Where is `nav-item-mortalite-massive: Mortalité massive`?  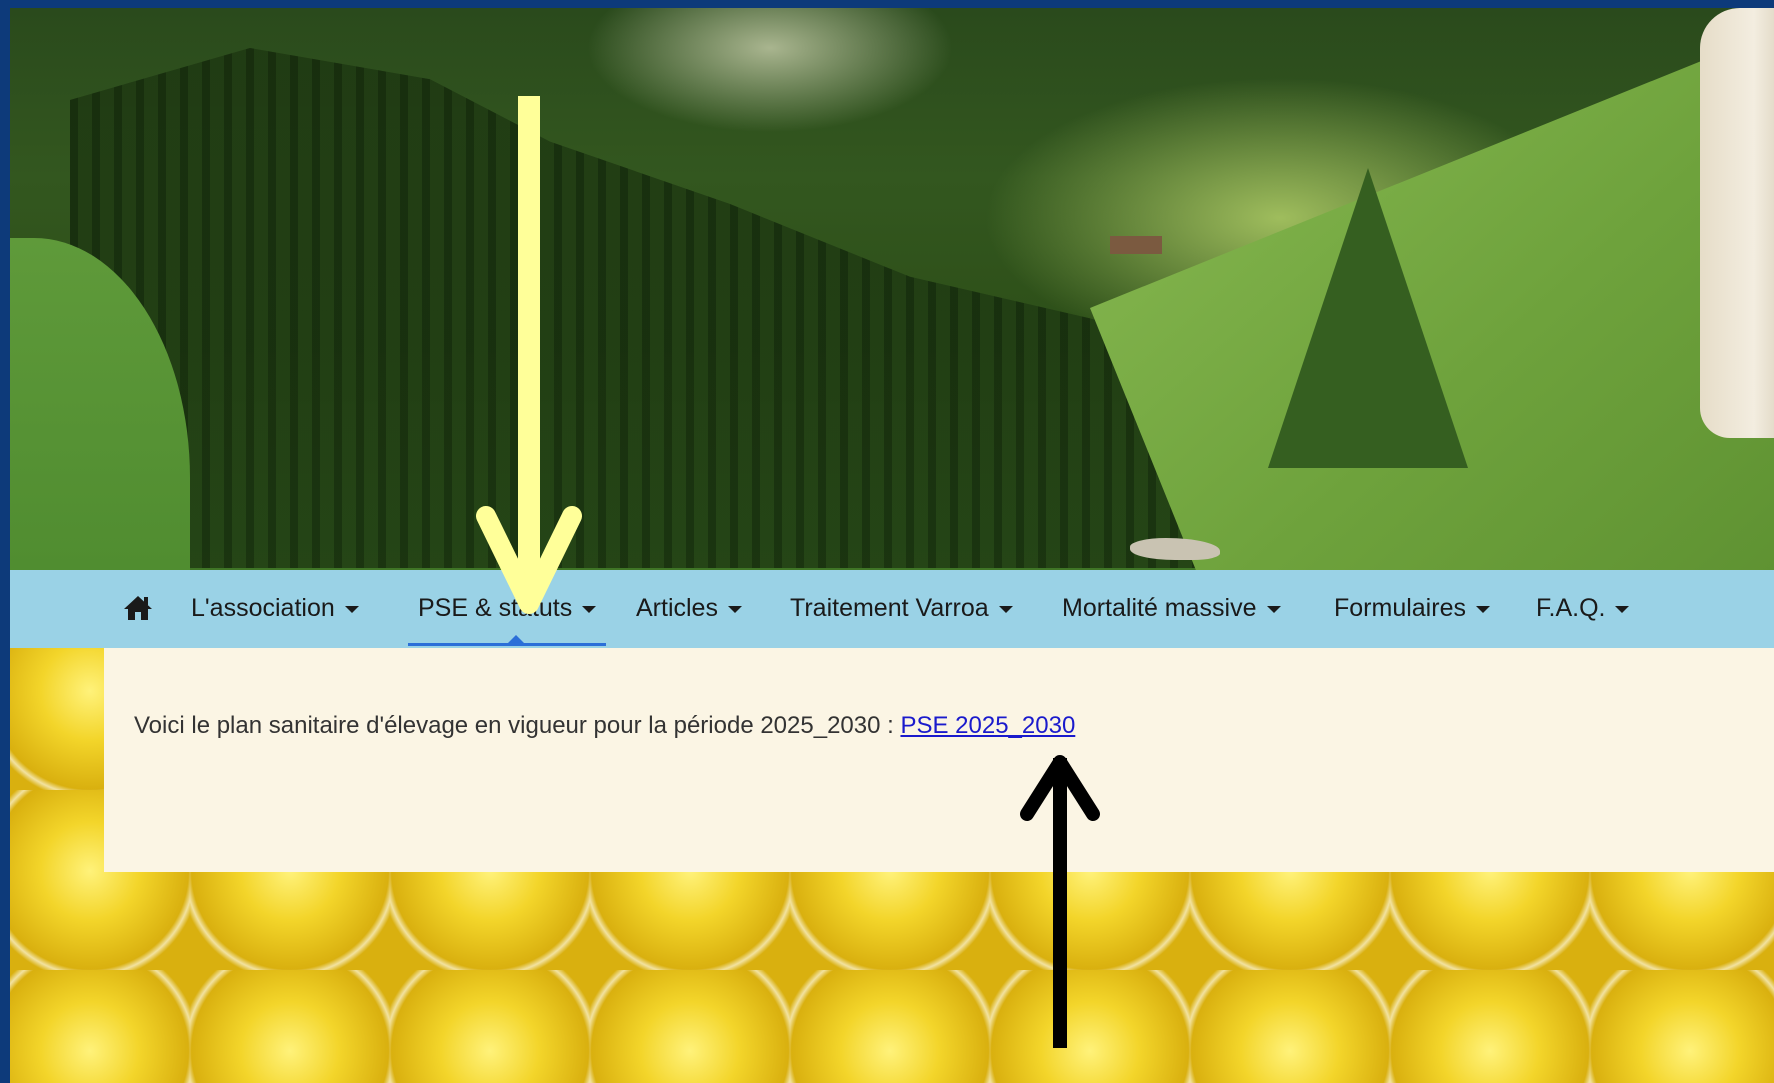
nav-item-mortalite-massive: Mortalité massive is located at coordinates (1171, 609).